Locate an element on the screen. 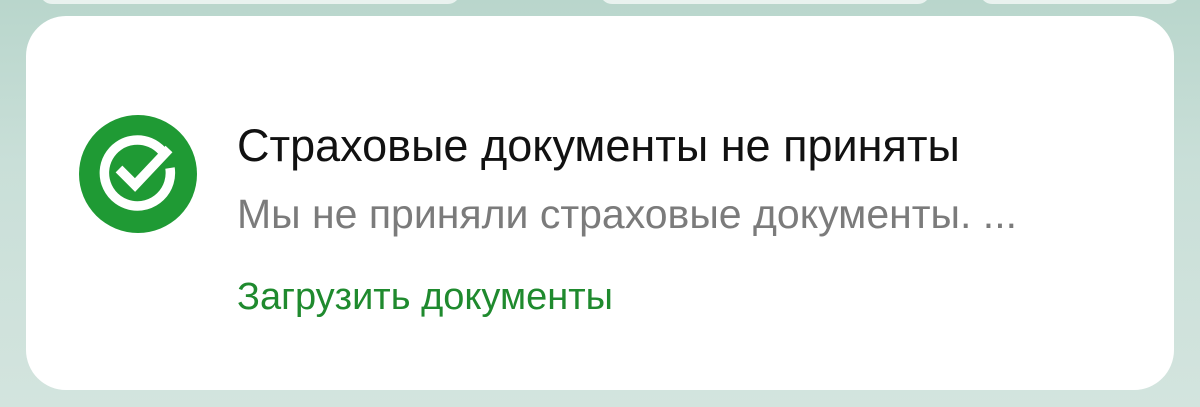  upload-documents-link: Загрузить документы is located at coordinates (425, 297).